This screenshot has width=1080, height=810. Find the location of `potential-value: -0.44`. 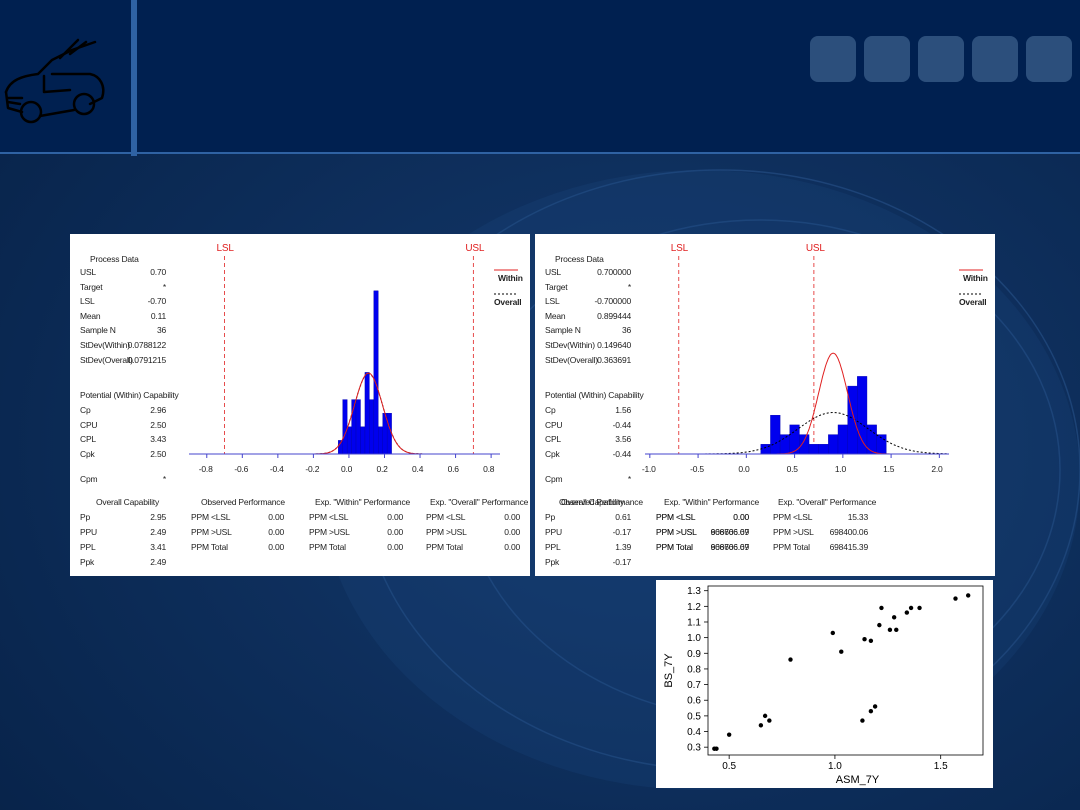

potential-value: -0.44 is located at coordinates (622, 453).